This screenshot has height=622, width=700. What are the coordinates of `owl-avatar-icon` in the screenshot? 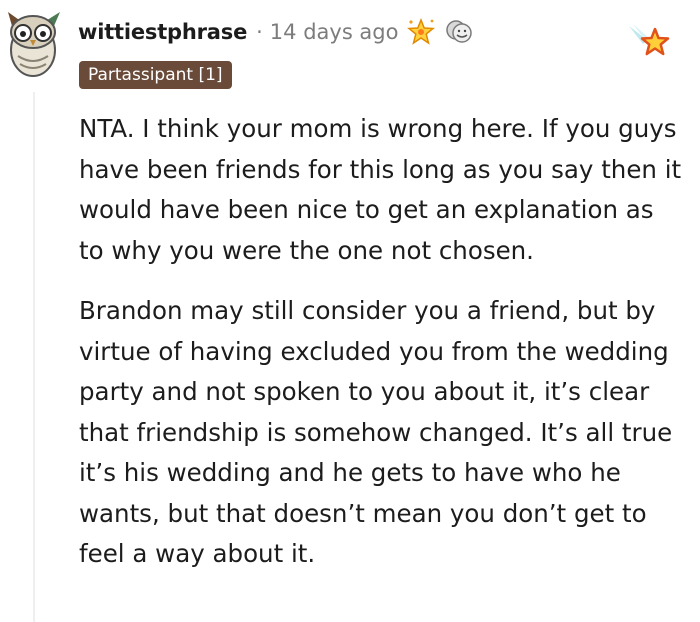 It's located at (34, 44).